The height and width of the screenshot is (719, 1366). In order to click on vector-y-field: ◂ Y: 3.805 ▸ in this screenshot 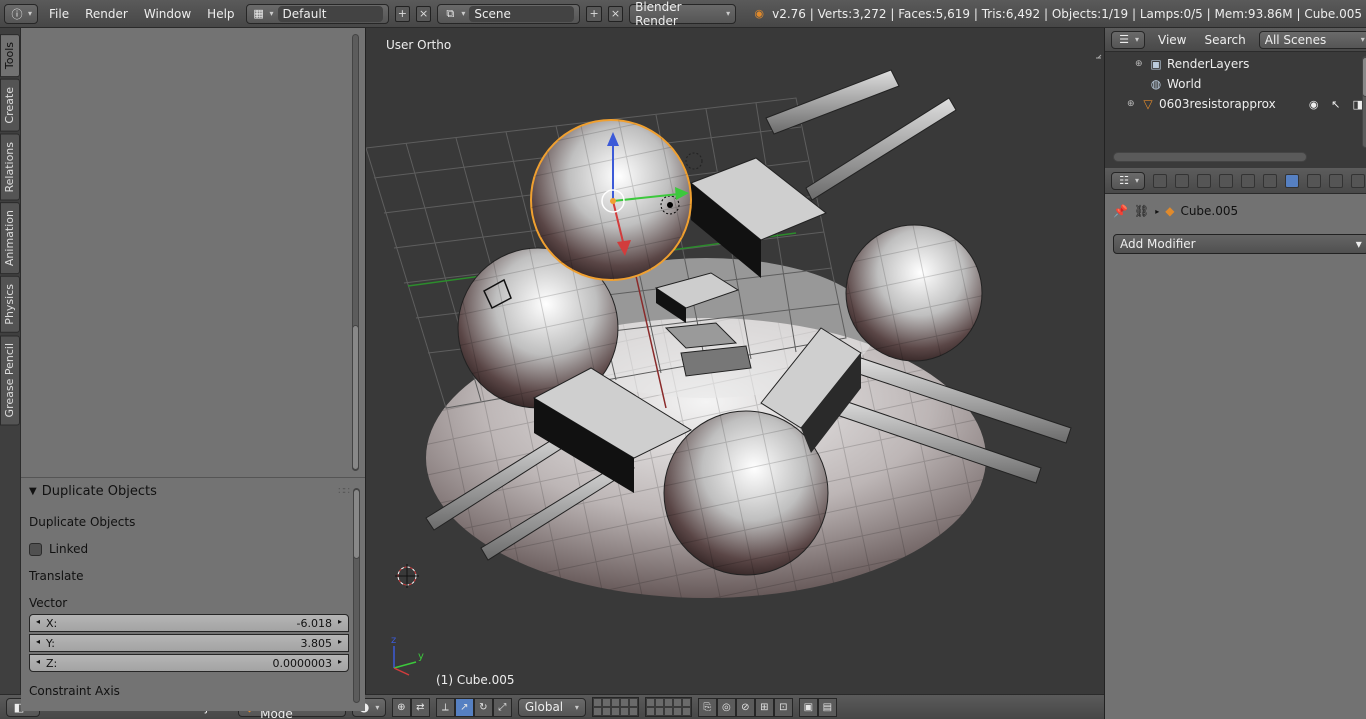, I will do `click(189, 643)`.